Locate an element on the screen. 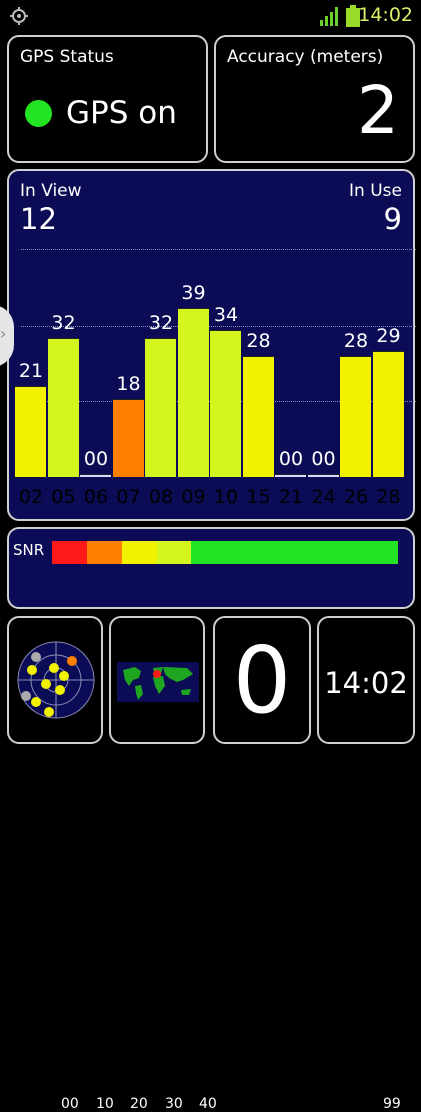 The width and height of the screenshot is (421, 1112). snr-tick: 20 is located at coordinates (139, 1104).